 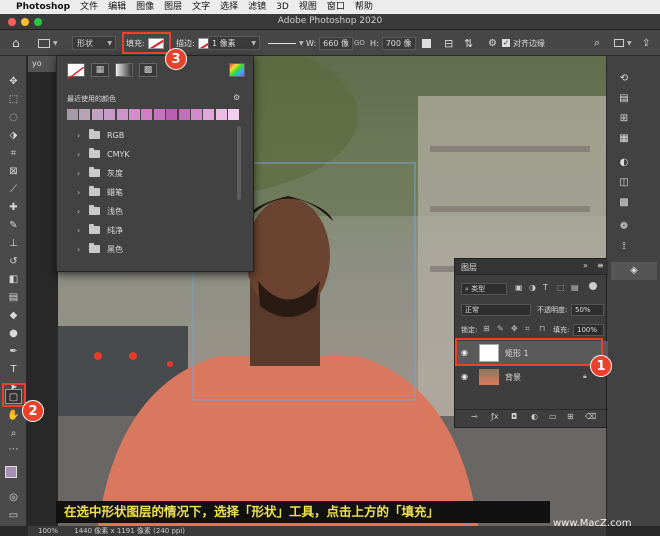 I want to click on list-item: › 蜡笔, so click(x=157, y=192).